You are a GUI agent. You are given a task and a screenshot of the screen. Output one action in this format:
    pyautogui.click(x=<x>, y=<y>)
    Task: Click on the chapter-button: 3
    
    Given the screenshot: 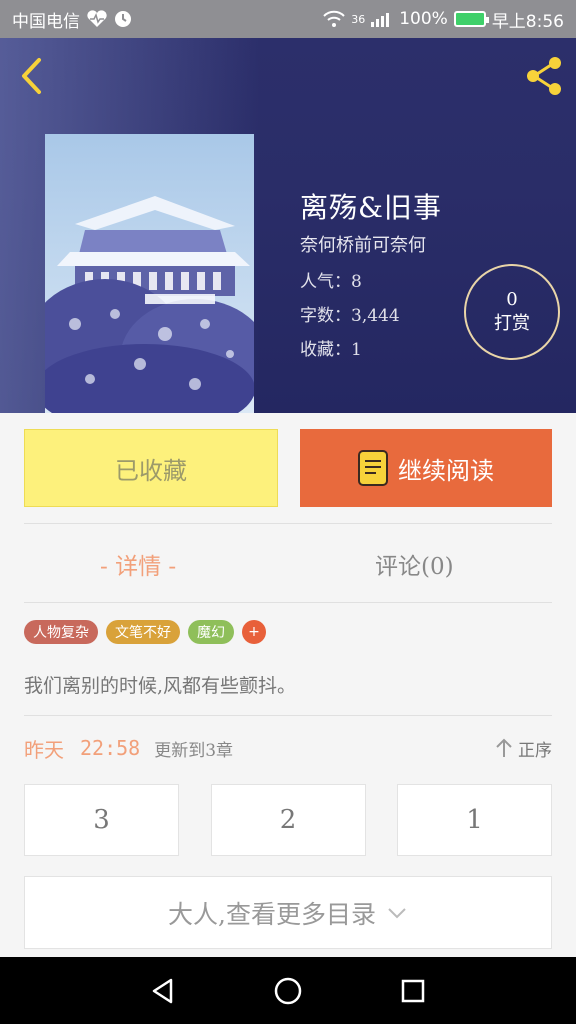 What is the action you would take?
    pyautogui.click(x=101, y=820)
    